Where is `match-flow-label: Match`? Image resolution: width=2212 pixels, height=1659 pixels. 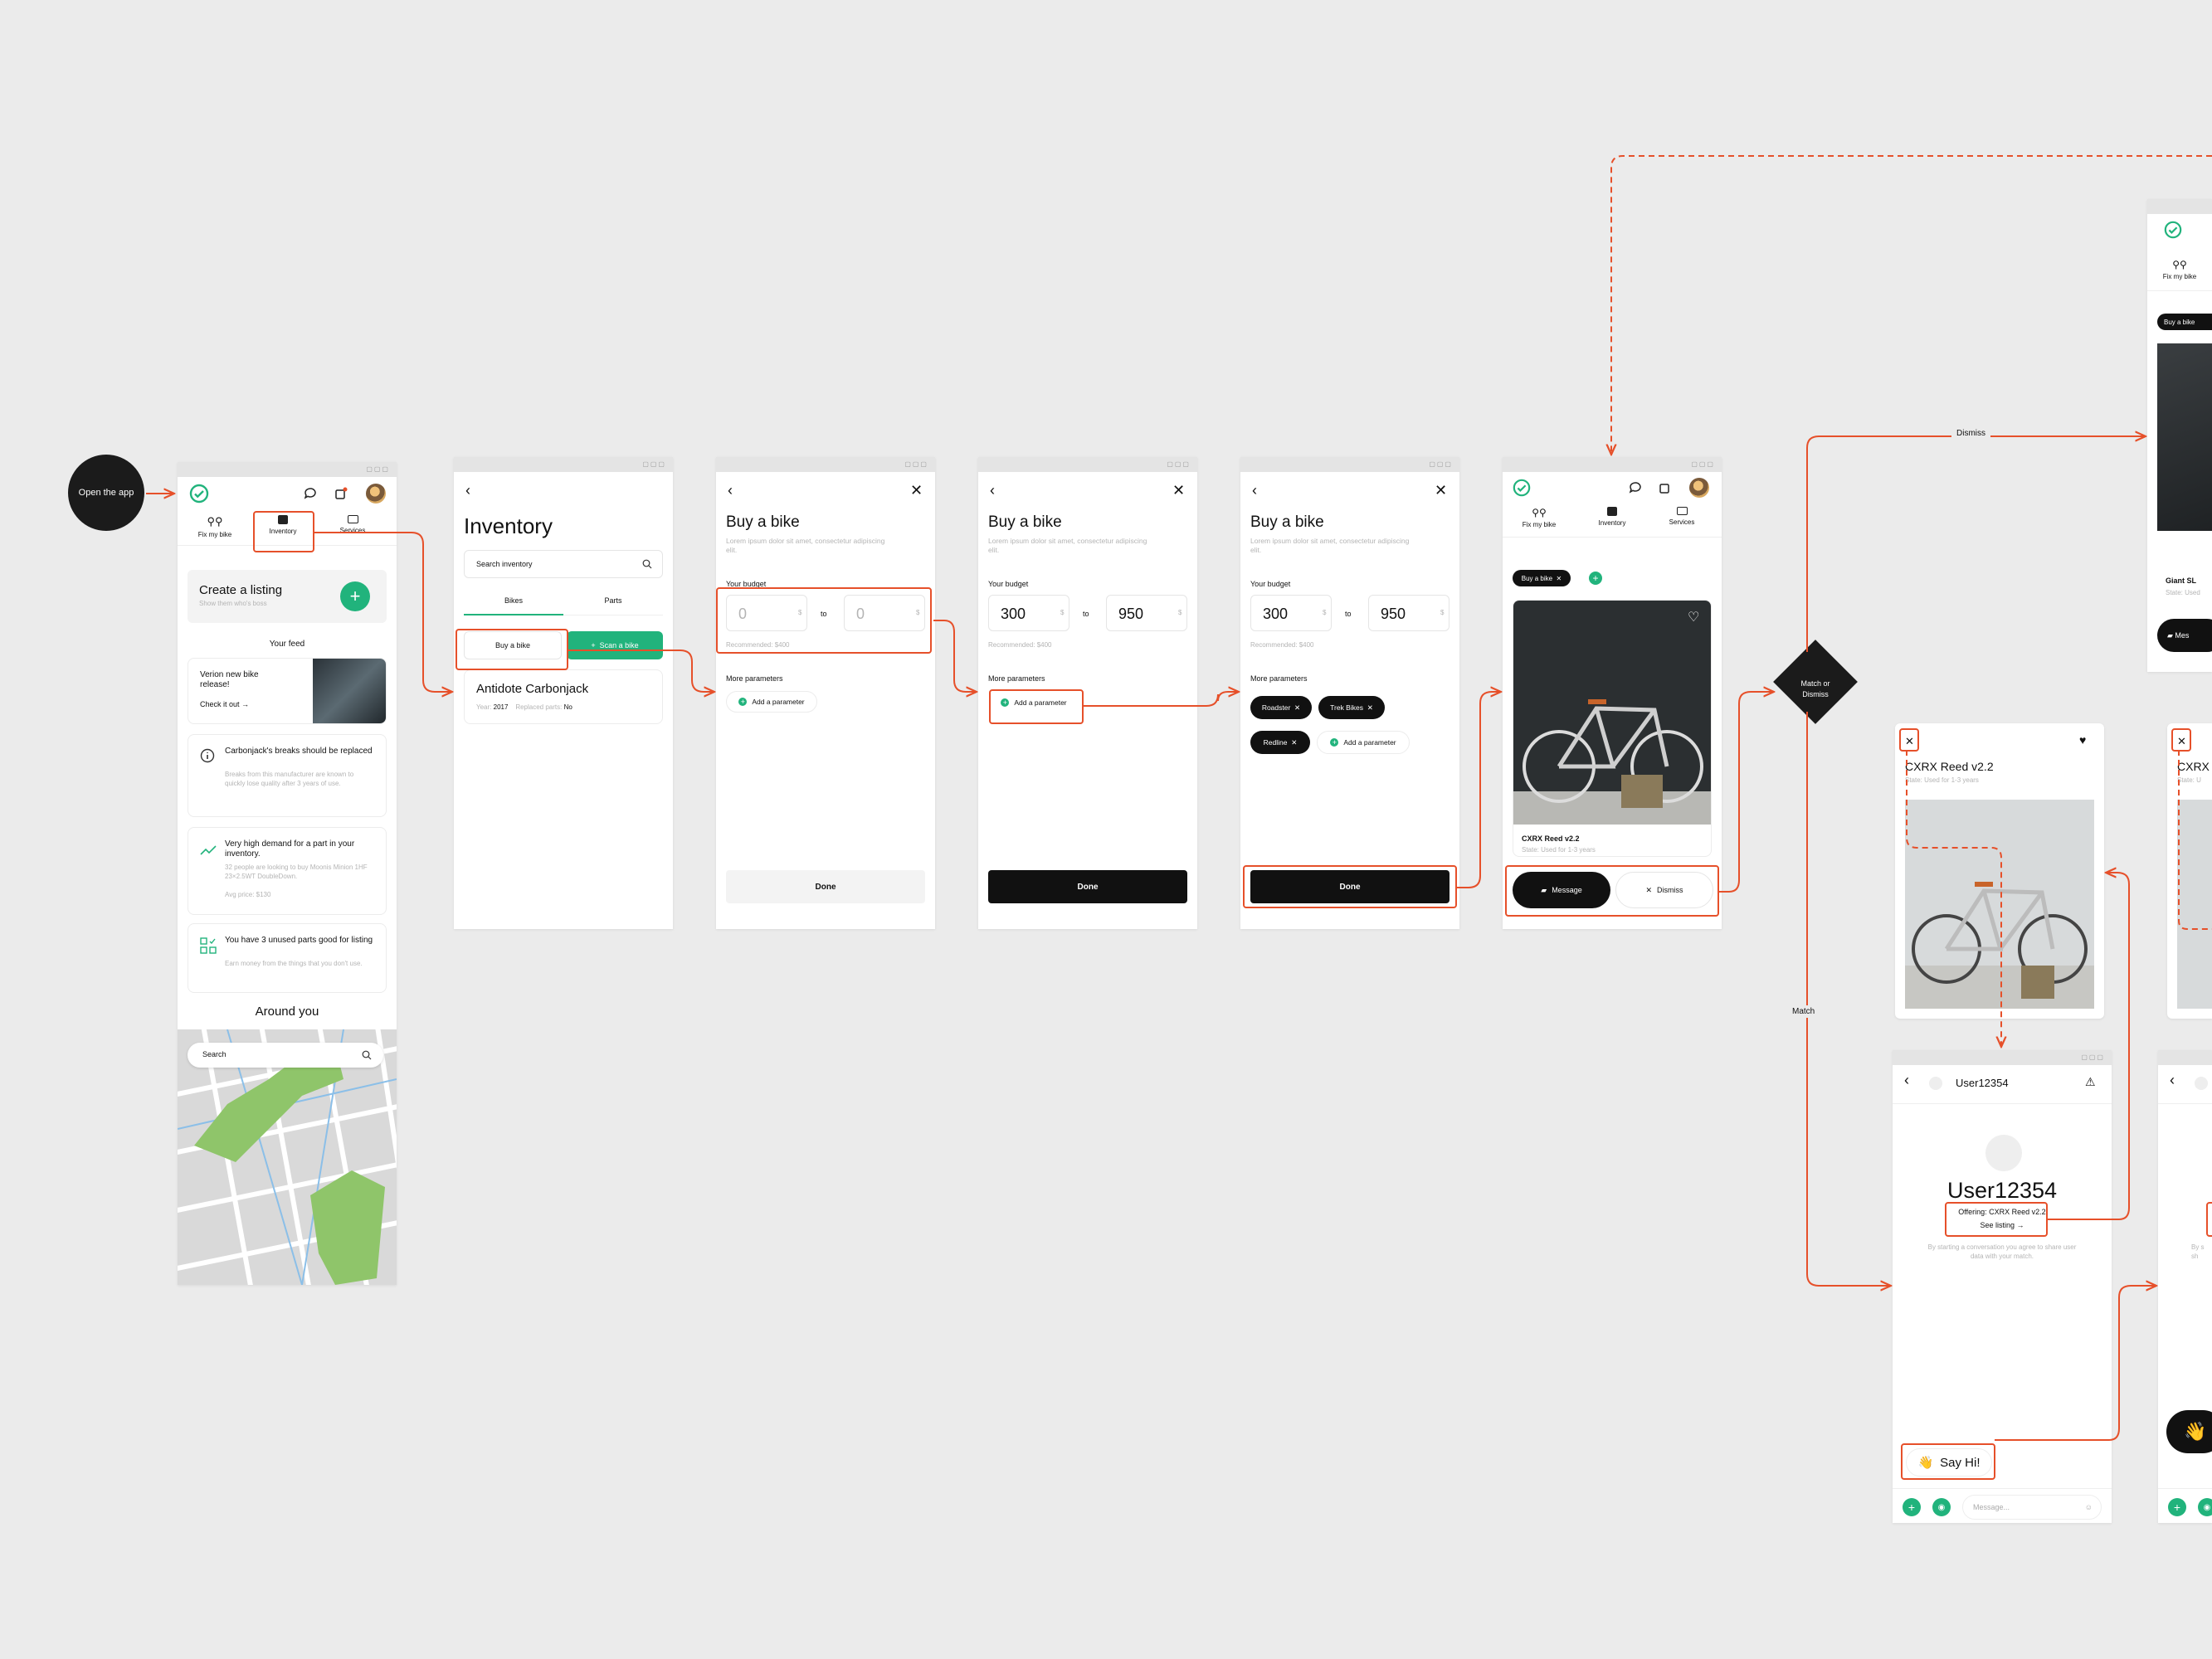
match-flow-label: Match is located at coordinates (1804, 1011).